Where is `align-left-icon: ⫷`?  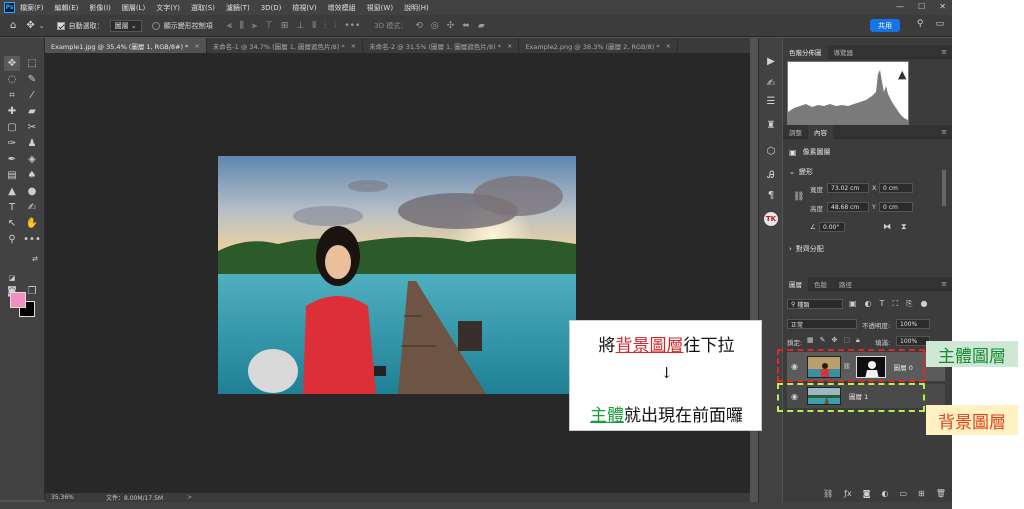
align-left-icon: ⫷ is located at coordinates (229, 26).